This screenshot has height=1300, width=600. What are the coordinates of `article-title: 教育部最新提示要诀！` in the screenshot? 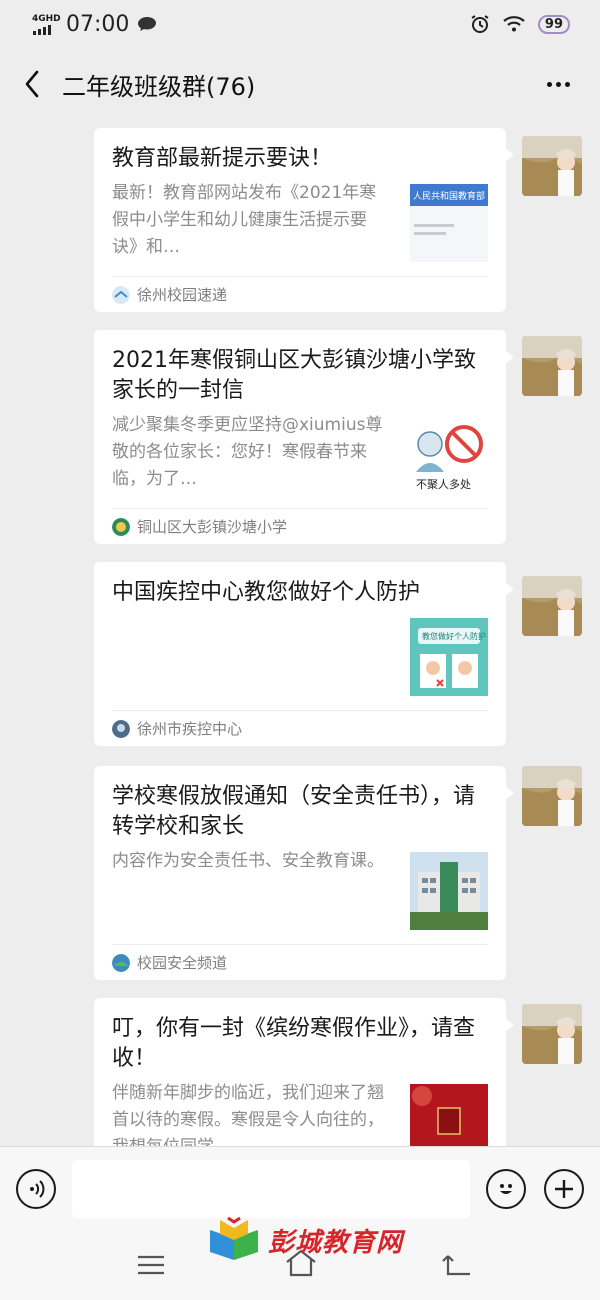 It's located at (222, 158).